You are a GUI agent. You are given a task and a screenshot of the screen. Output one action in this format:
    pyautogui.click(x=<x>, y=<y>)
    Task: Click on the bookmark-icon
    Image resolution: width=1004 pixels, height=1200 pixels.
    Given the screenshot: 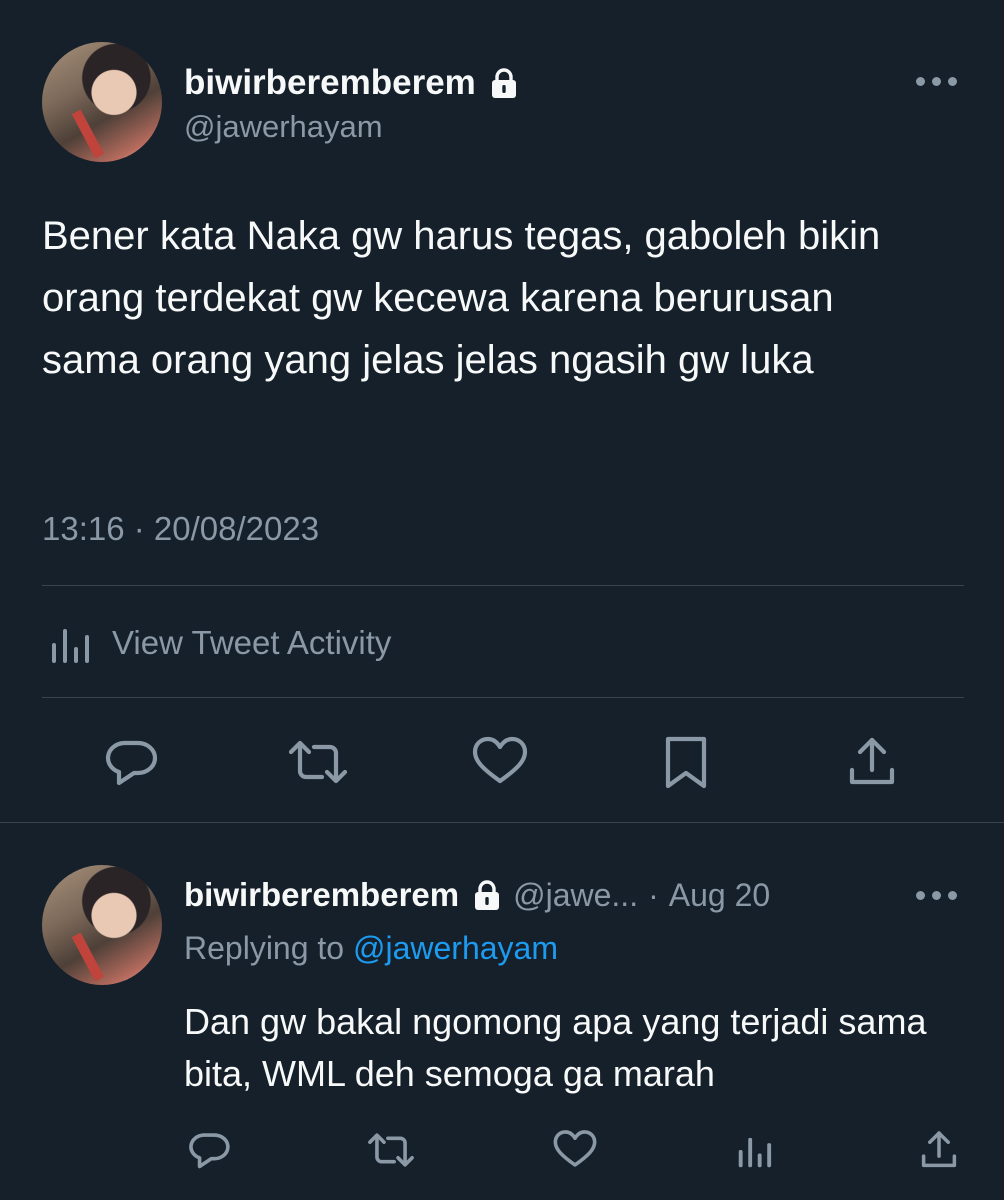 What is the action you would take?
    pyautogui.click(x=686, y=762)
    